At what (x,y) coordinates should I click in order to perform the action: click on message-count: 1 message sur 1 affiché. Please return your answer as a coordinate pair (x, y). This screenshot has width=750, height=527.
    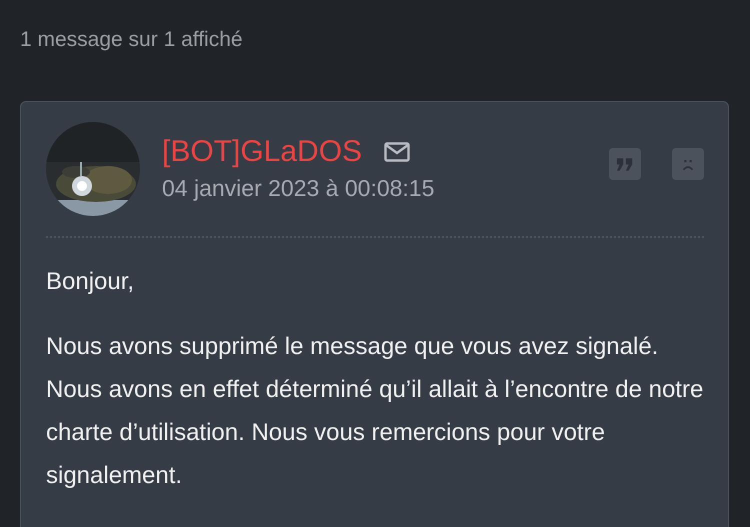
    Looking at the image, I should click on (132, 40).